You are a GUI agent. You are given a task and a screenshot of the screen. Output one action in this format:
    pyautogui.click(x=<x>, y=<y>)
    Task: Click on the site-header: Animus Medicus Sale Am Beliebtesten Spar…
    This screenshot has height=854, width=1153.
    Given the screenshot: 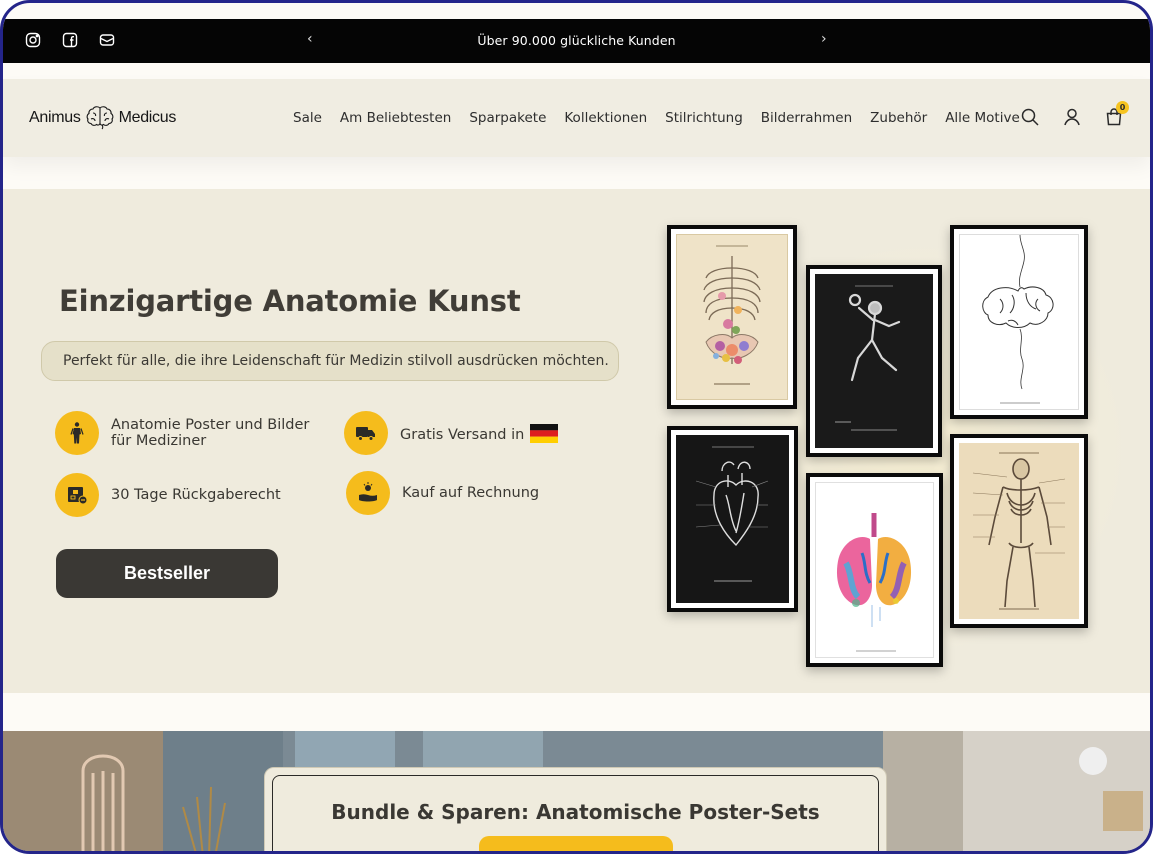 What is the action you would take?
    pyautogui.click(x=576, y=118)
    